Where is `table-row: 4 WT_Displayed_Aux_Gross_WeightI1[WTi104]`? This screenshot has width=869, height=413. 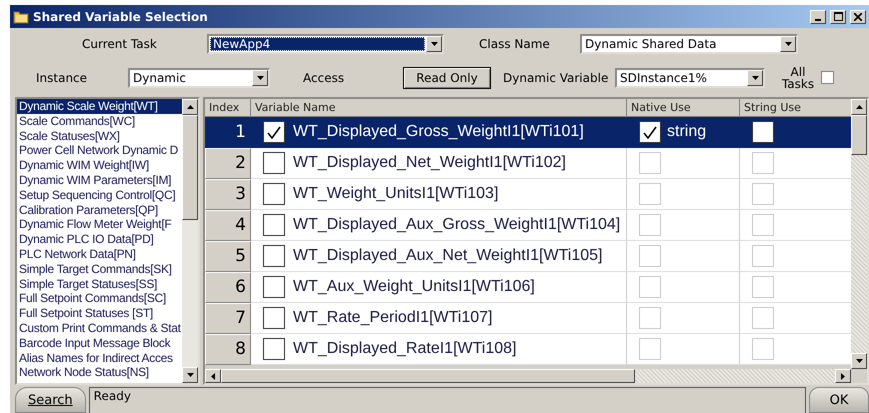 table-row: 4 WT_Displayed_Aux_Gross_WeightI1[WTi104] is located at coordinates (528, 225).